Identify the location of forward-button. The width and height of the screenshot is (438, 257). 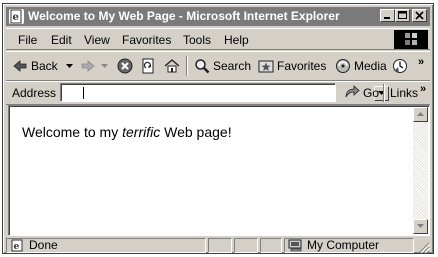
(89, 66).